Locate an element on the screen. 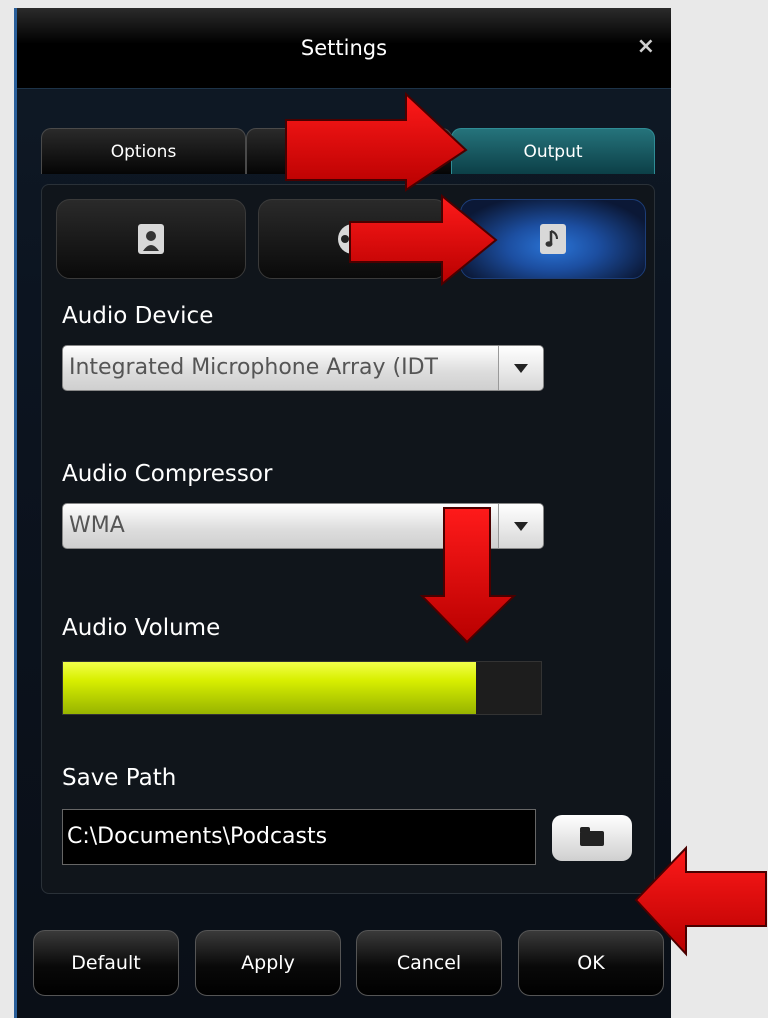 The width and height of the screenshot is (768, 1018). arrow-down-icon is located at coordinates (468, 575).